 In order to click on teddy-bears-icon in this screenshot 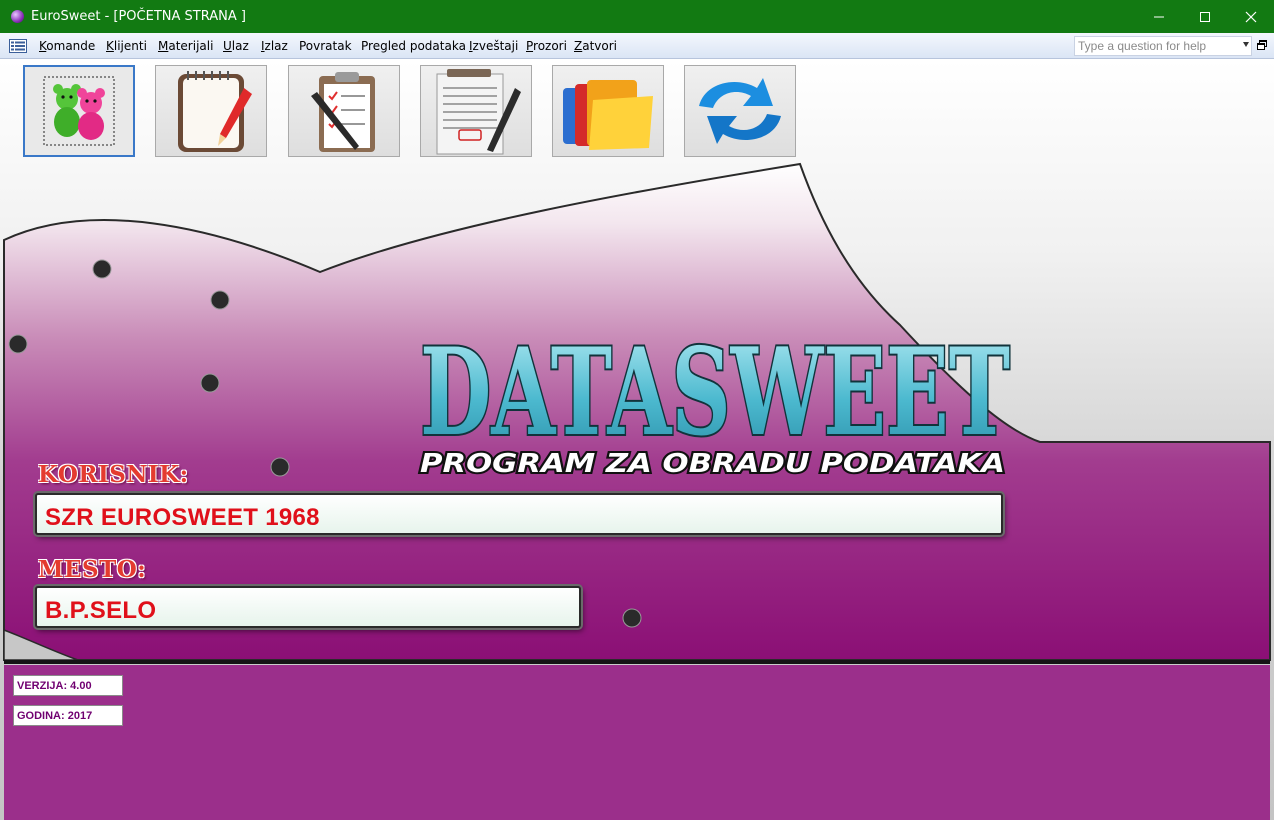, I will do `click(79, 111)`.